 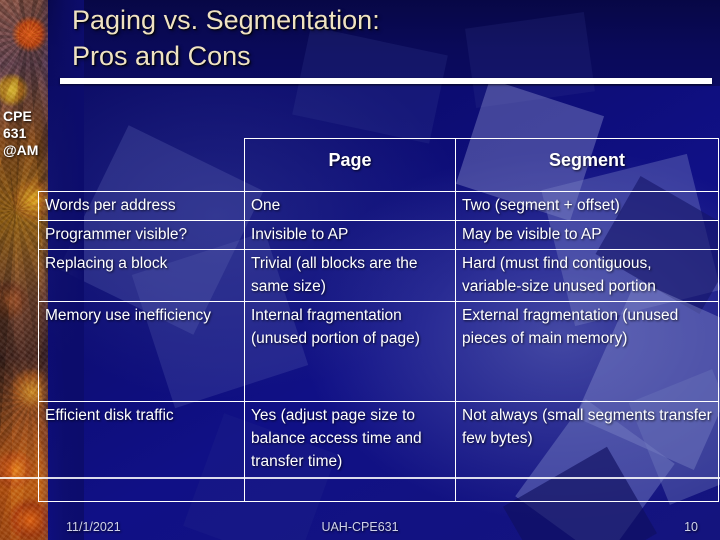 What do you see at coordinates (141, 235) in the screenshot?
I see `cell-attribute: Programmer visible?` at bounding box center [141, 235].